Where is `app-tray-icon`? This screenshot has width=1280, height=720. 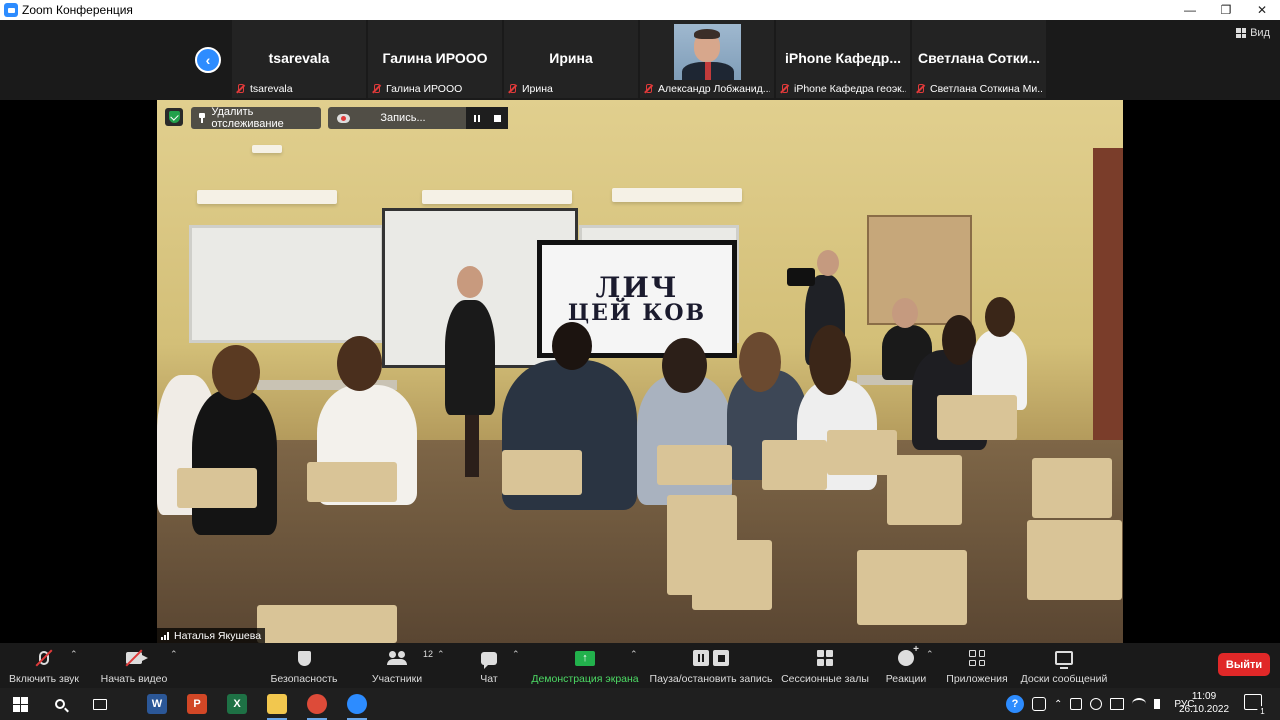
app-tray-icon is located at coordinates (1039, 704).